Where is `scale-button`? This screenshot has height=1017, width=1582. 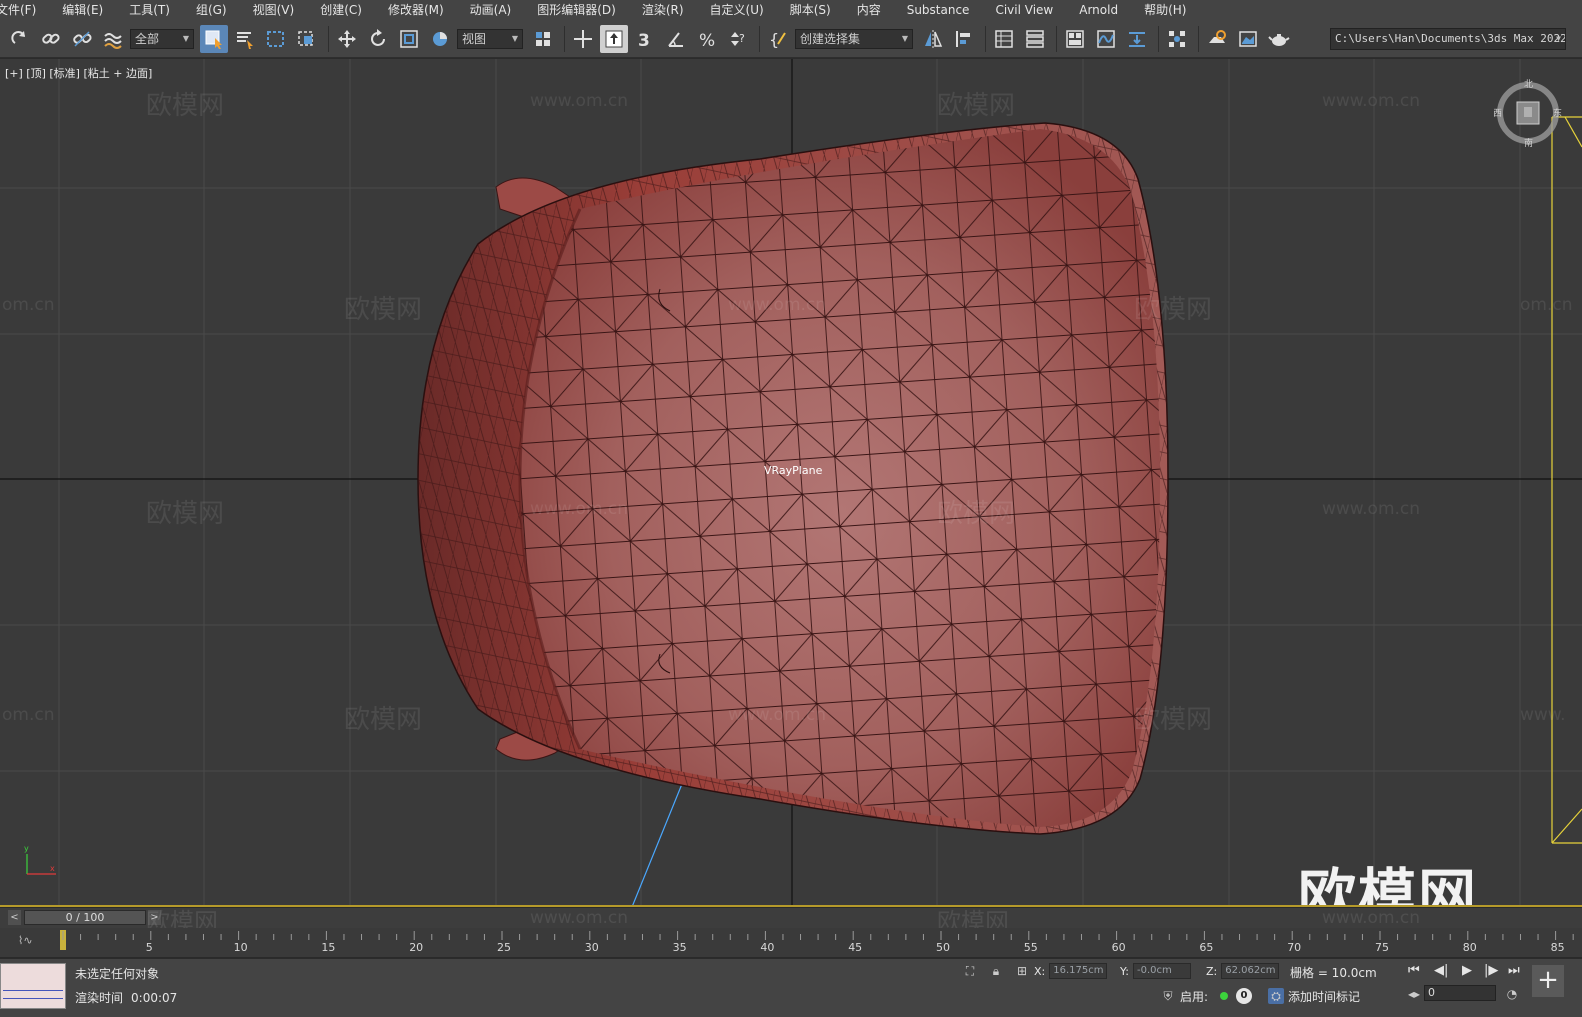
scale-button is located at coordinates (409, 39).